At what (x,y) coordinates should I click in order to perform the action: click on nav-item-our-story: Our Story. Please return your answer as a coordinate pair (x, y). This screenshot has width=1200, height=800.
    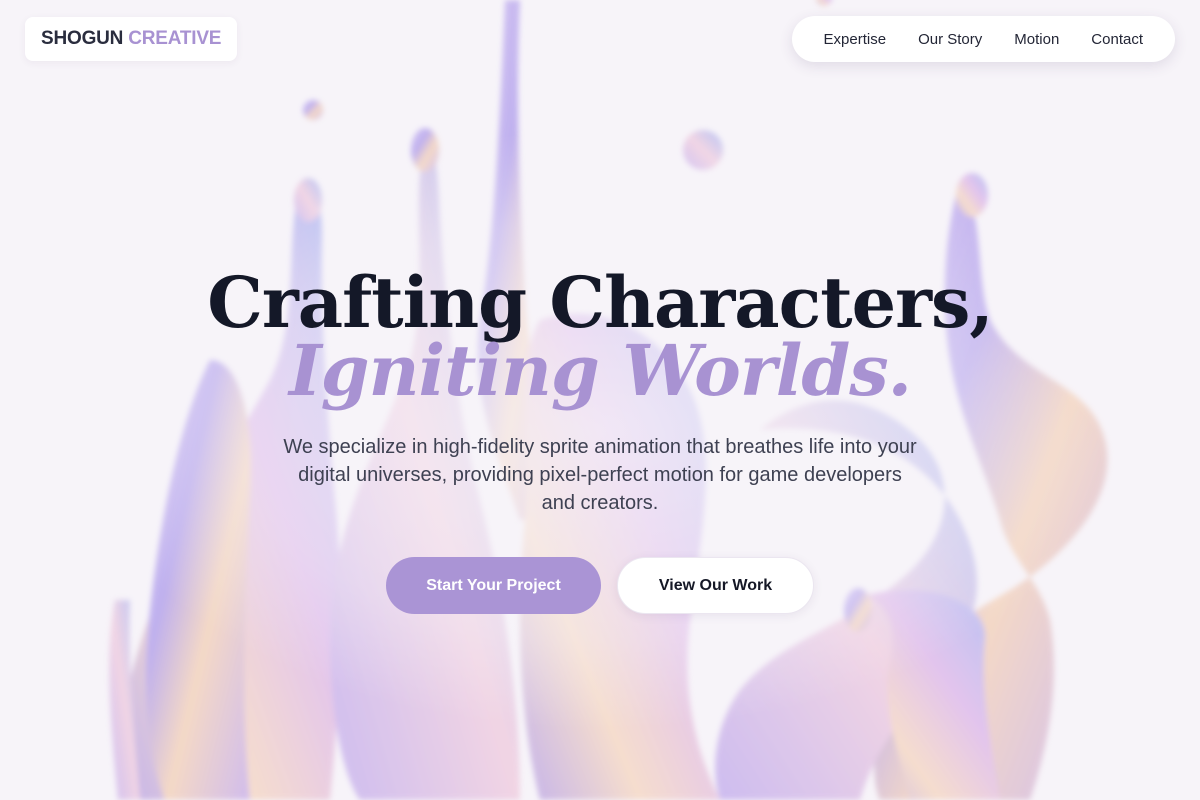
    Looking at the image, I should click on (950, 39).